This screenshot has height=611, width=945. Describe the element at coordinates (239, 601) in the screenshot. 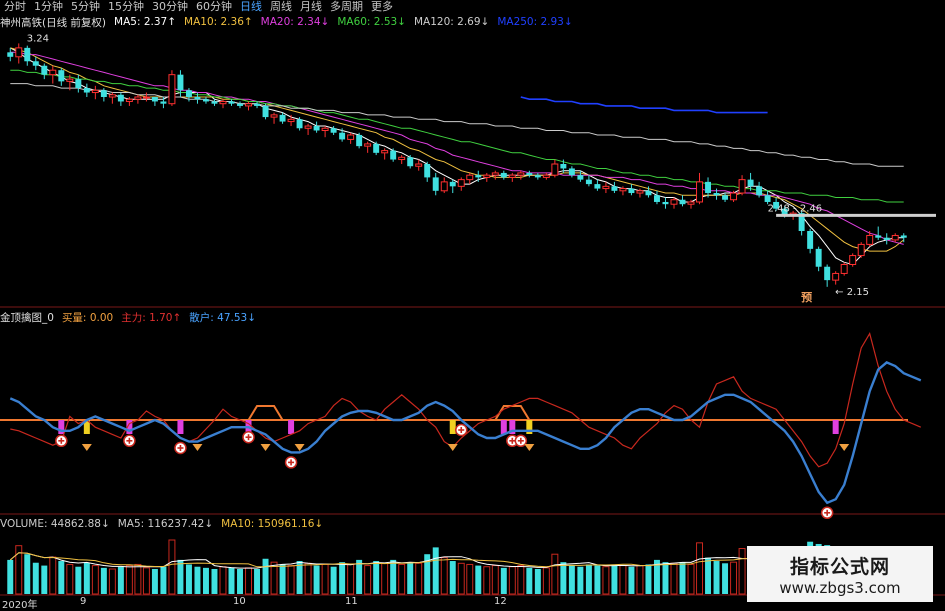

I see `x-label-oct: 10` at that location.